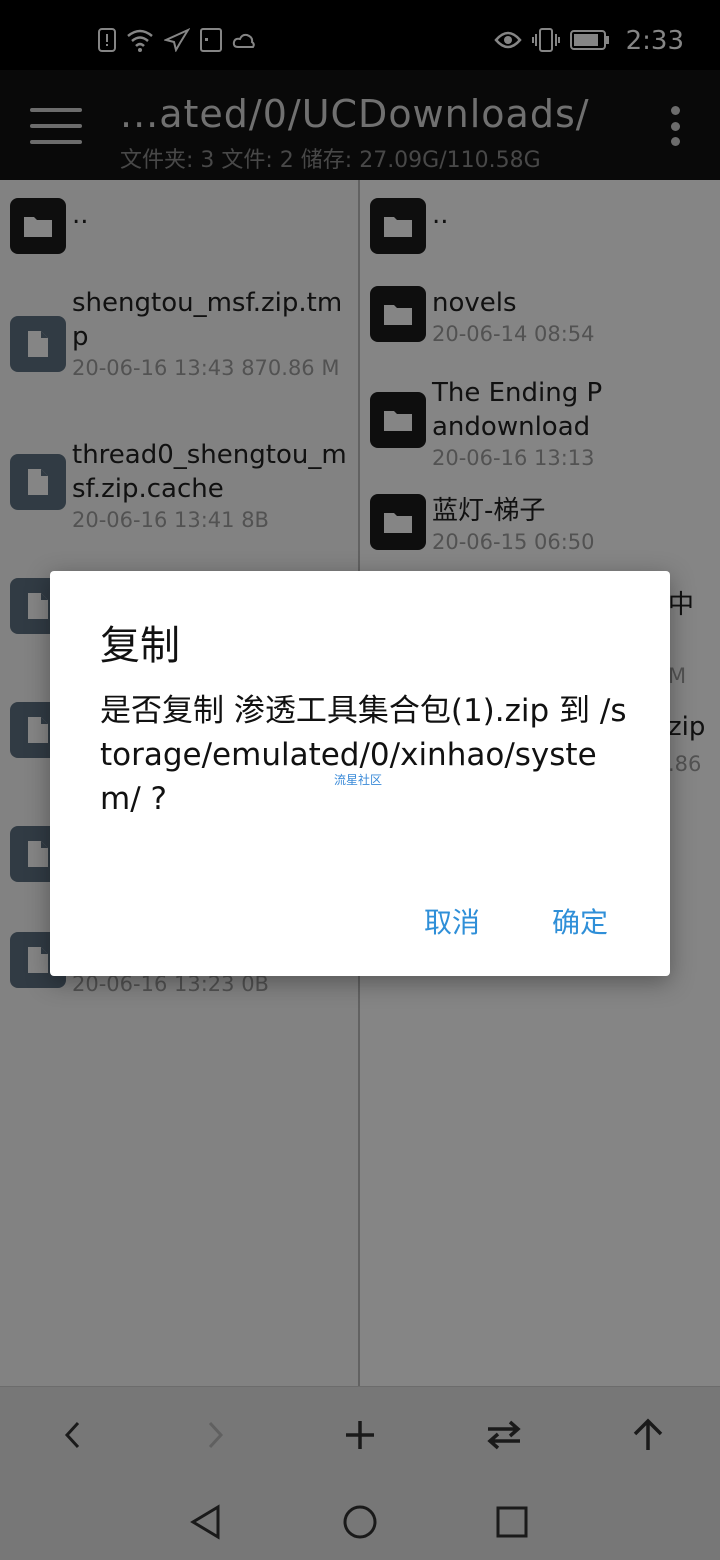 The width and height of the screenshot is (720, 1560). What do you see at coordinates (580, 921) in the screenshot?
I see `confirm-button: 确定` at bounding box center [580, 921].